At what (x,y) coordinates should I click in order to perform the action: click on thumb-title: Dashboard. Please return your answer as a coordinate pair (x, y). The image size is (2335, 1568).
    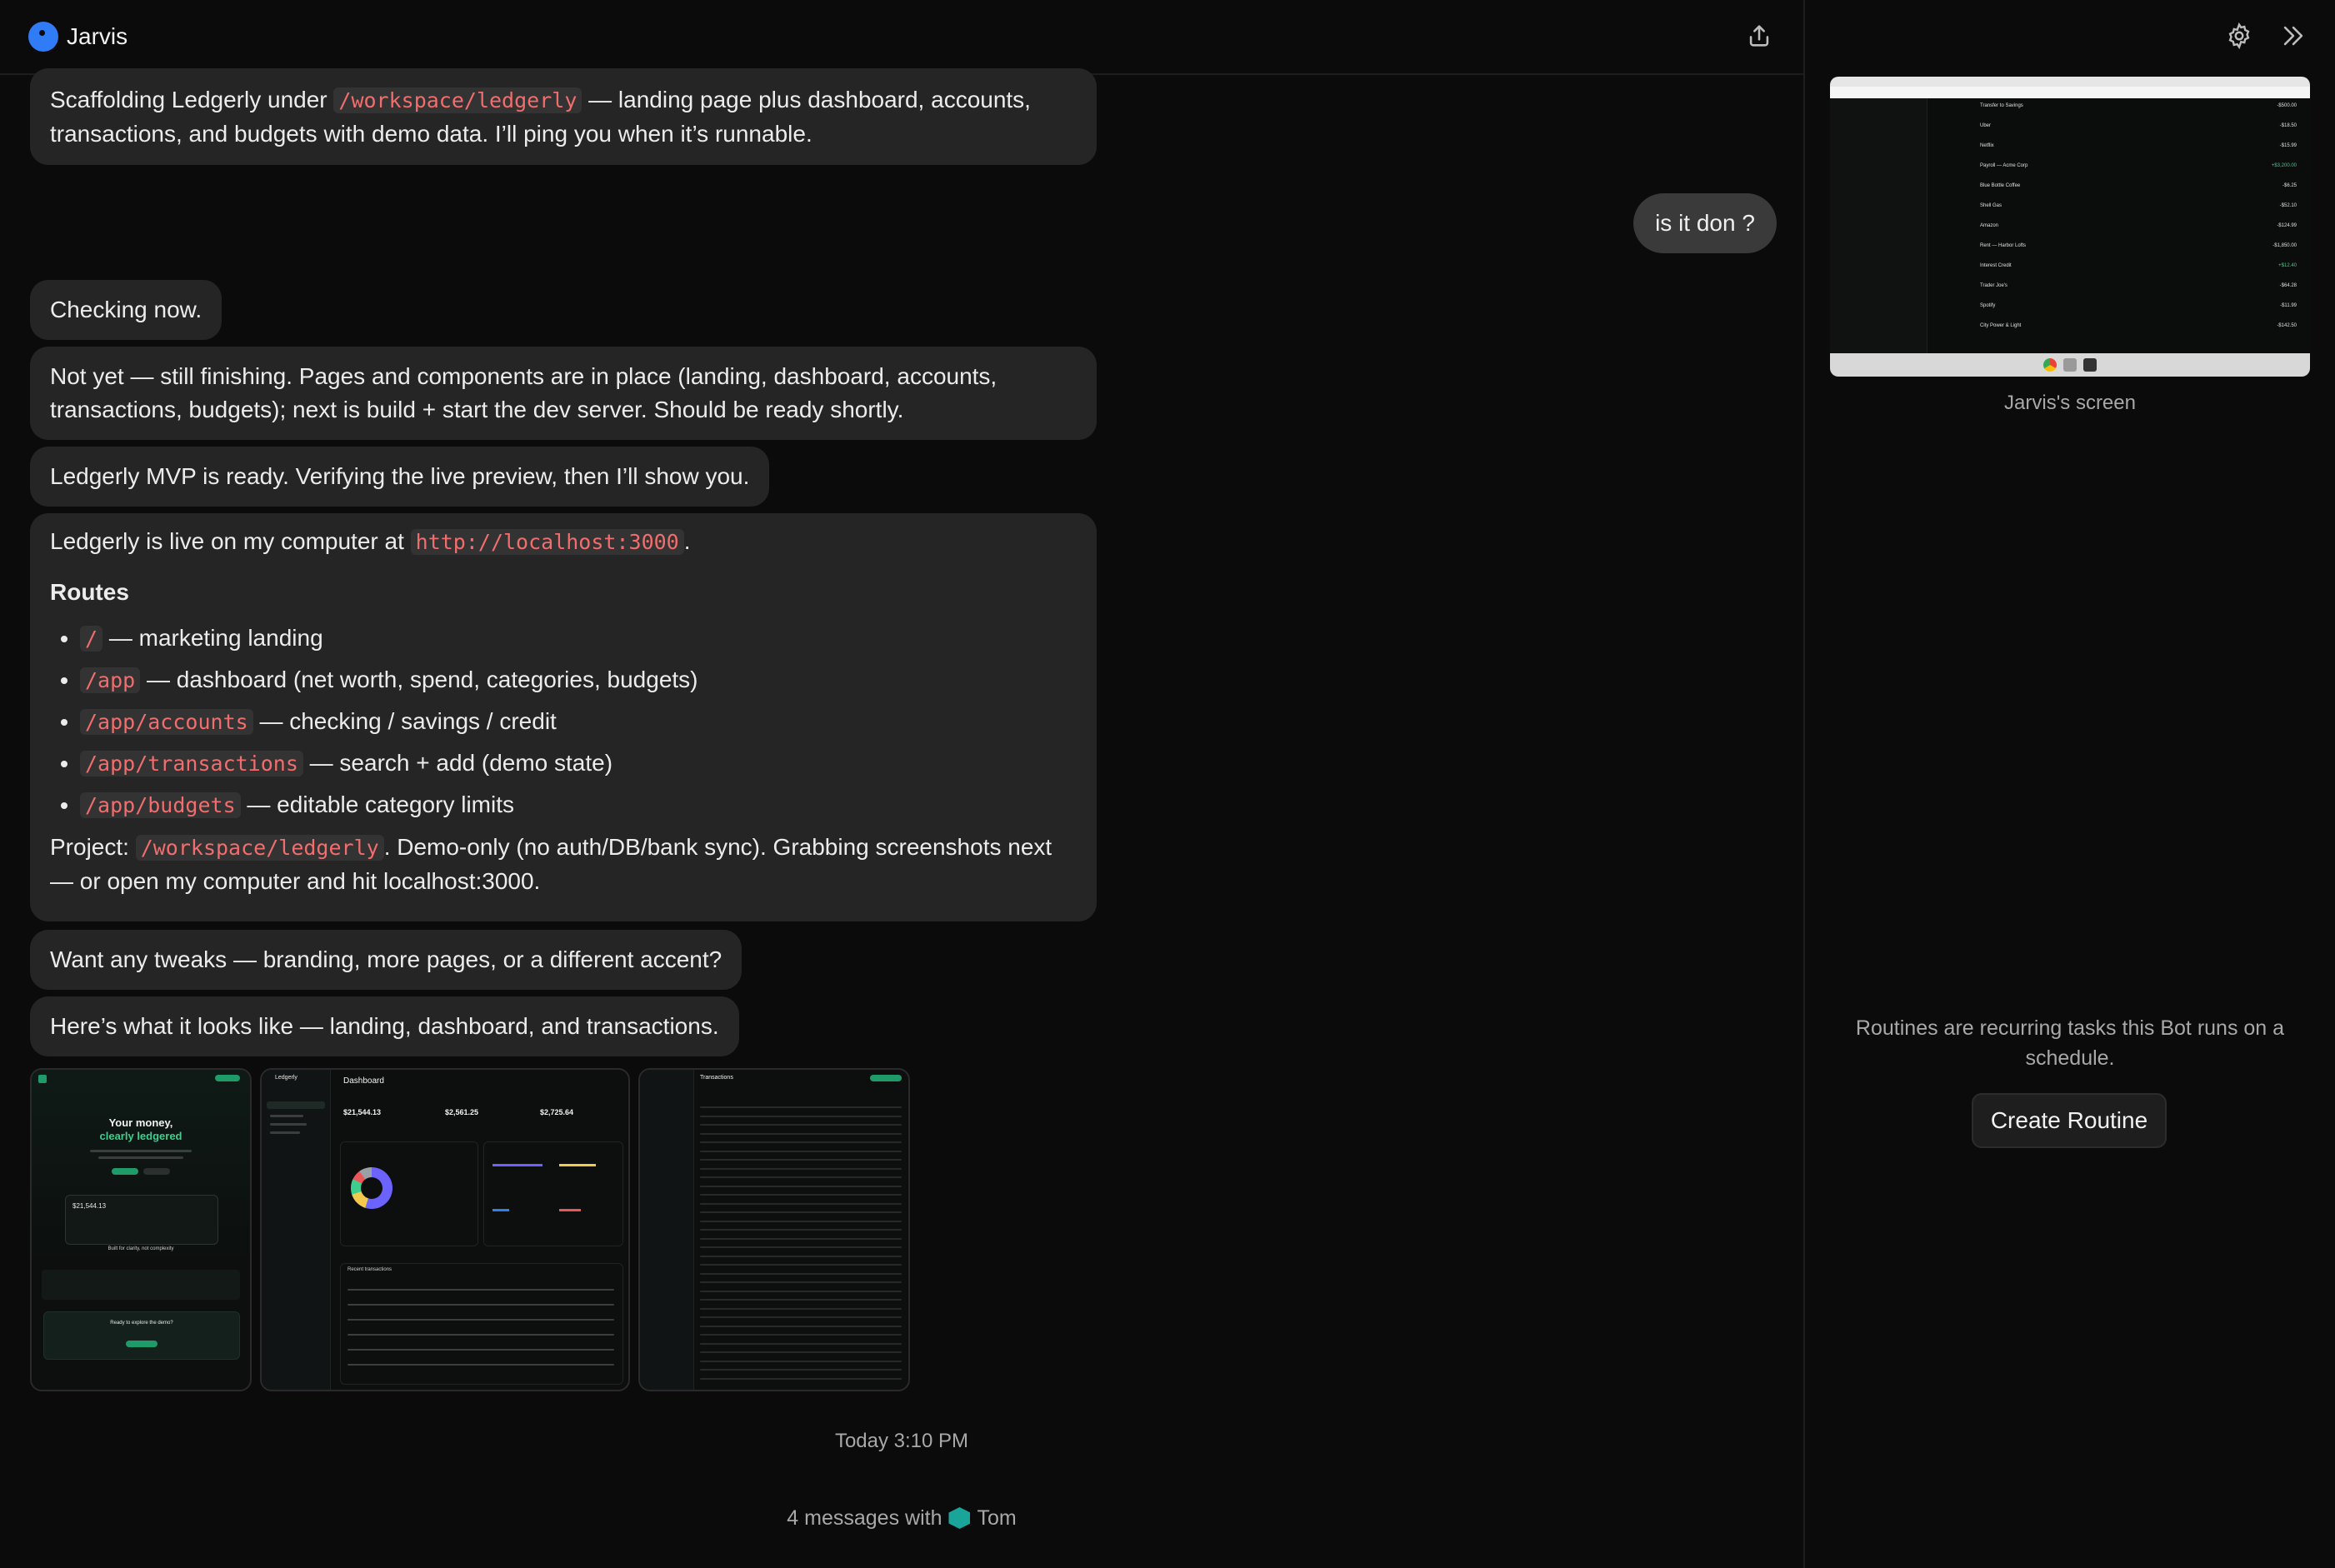
    Looking at the image, I should click on (363, 1081).